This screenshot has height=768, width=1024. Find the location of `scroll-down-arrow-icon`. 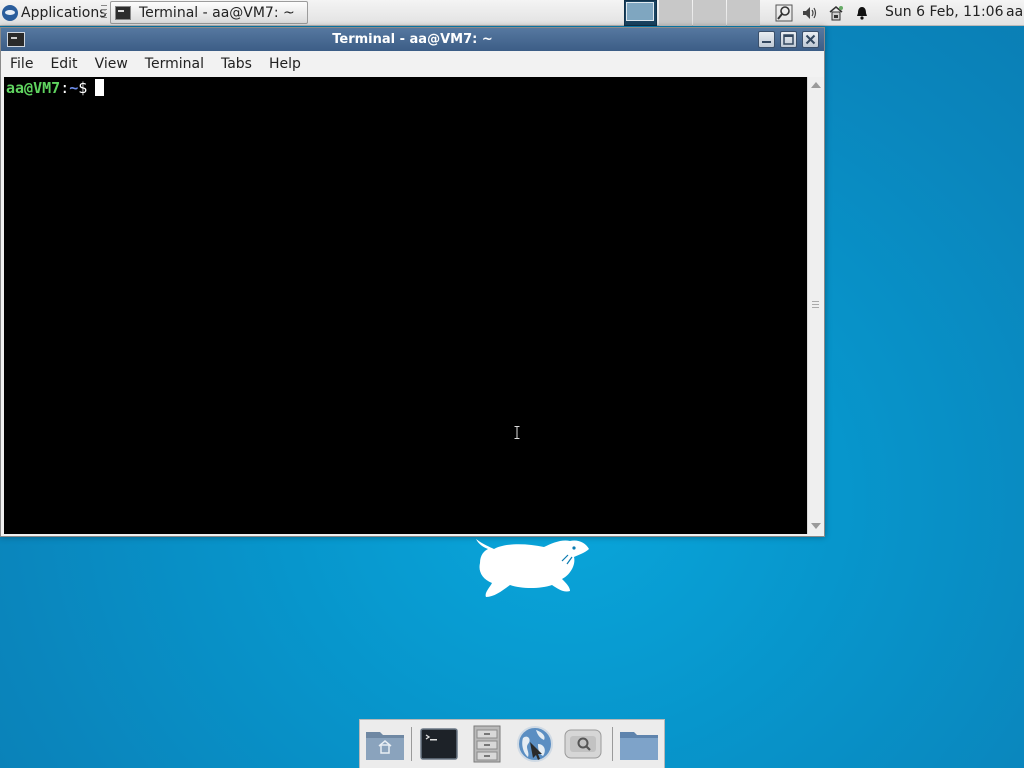

scroll-down-arrow-icon is located at coordinates (816, 526).